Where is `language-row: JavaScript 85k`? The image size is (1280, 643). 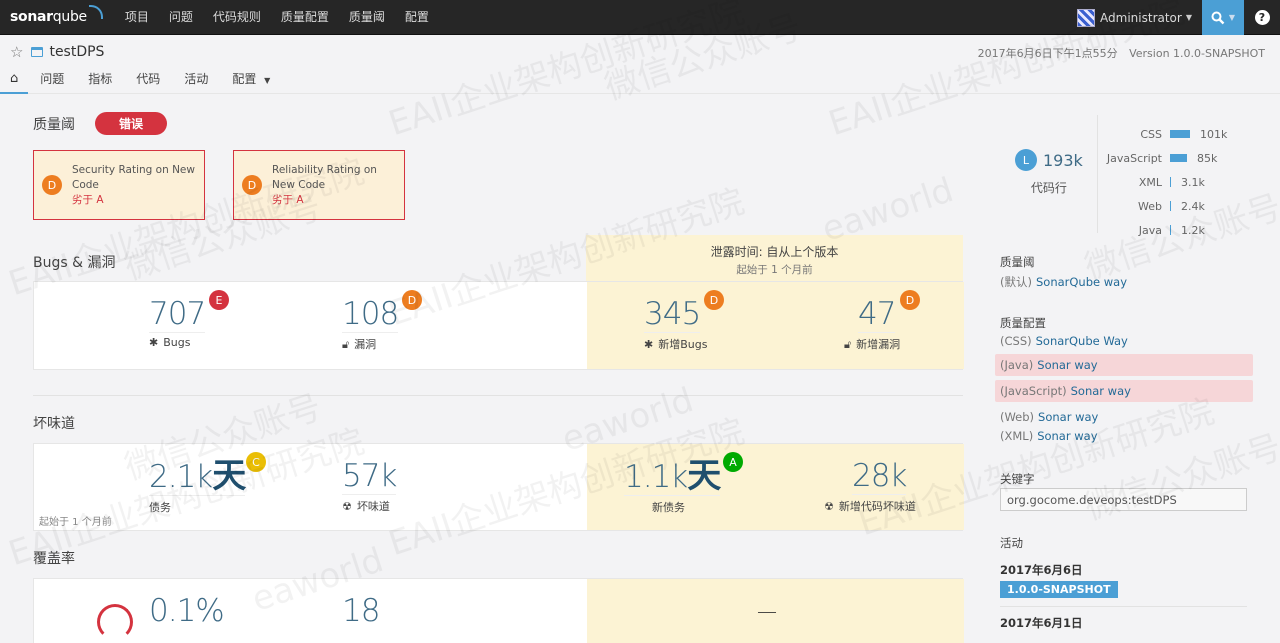 language-row: JavaScript 85k is located at coordinates (1163, 158).